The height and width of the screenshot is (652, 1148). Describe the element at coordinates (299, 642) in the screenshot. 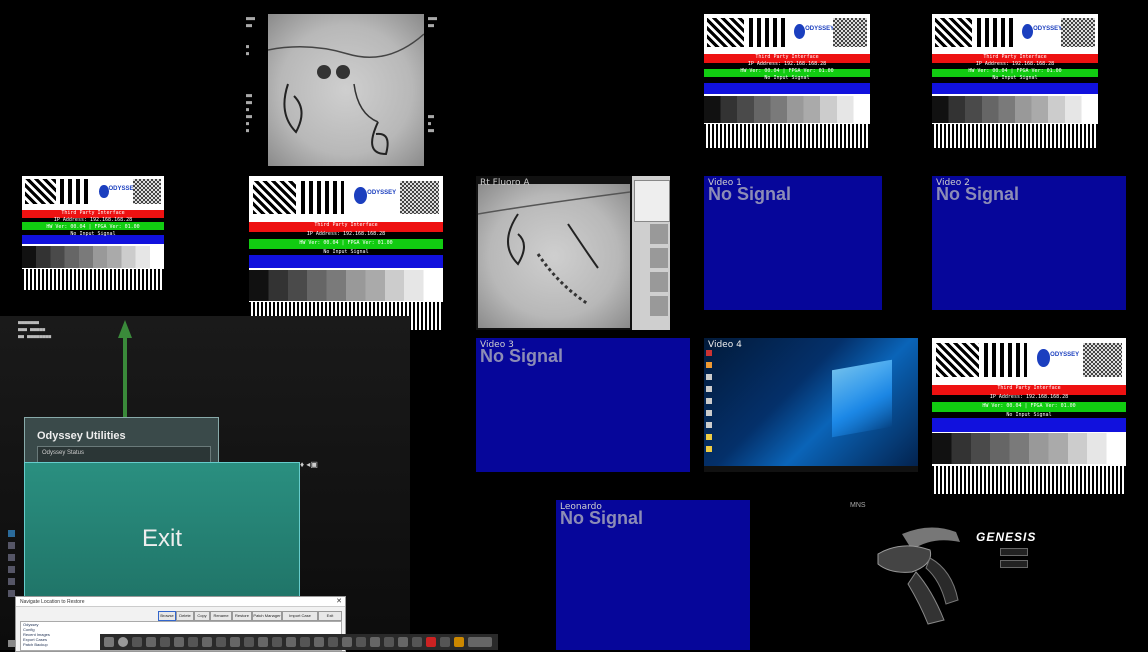

I see `bottom-toolbar` at that location.